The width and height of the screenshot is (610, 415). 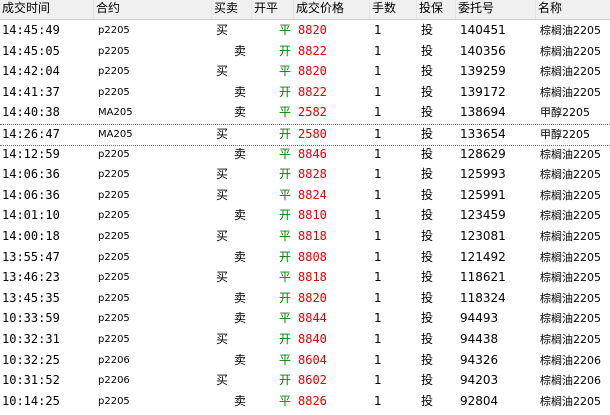 I want to click on table-row: 10:33:59 p2205 卖 平 8844 1 投 94493 棕榈油2205, so click(x=305, y=320).